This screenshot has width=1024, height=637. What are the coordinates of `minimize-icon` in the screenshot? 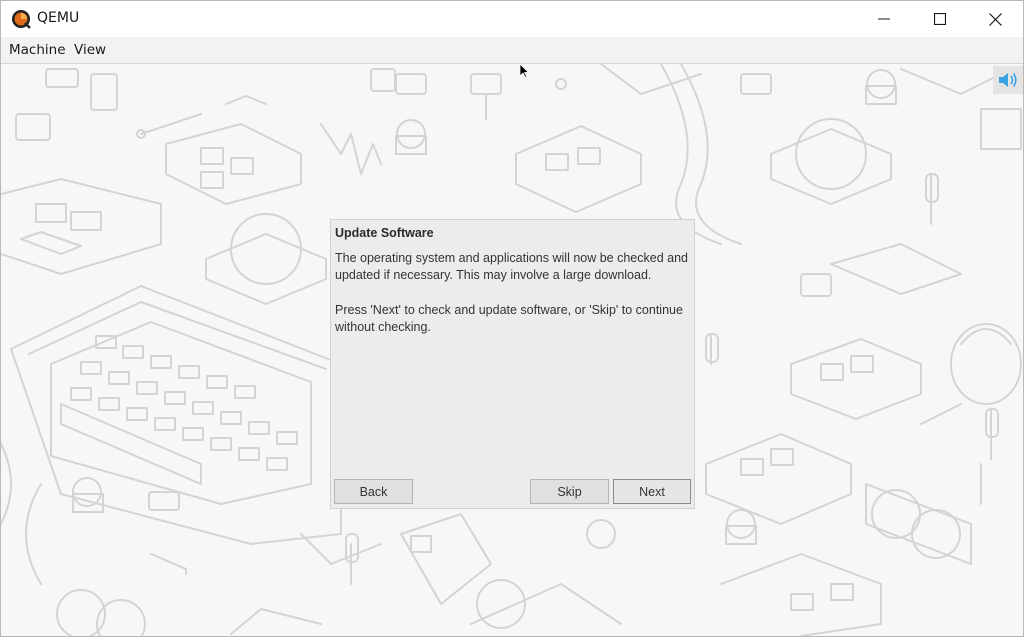 It's located at (884, 19).